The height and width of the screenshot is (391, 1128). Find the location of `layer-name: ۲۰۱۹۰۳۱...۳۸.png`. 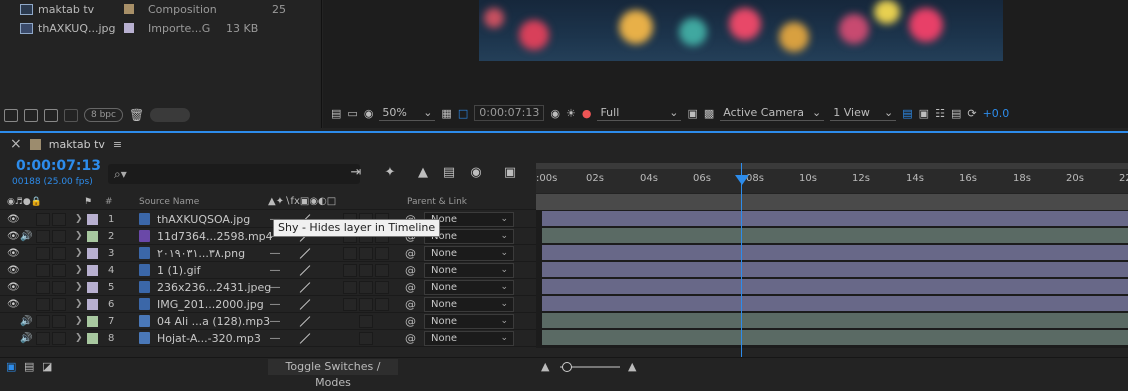

layer-name: ۲۰۱۹۰۳۱...۳۸.png is located at coordinates (201, 253).